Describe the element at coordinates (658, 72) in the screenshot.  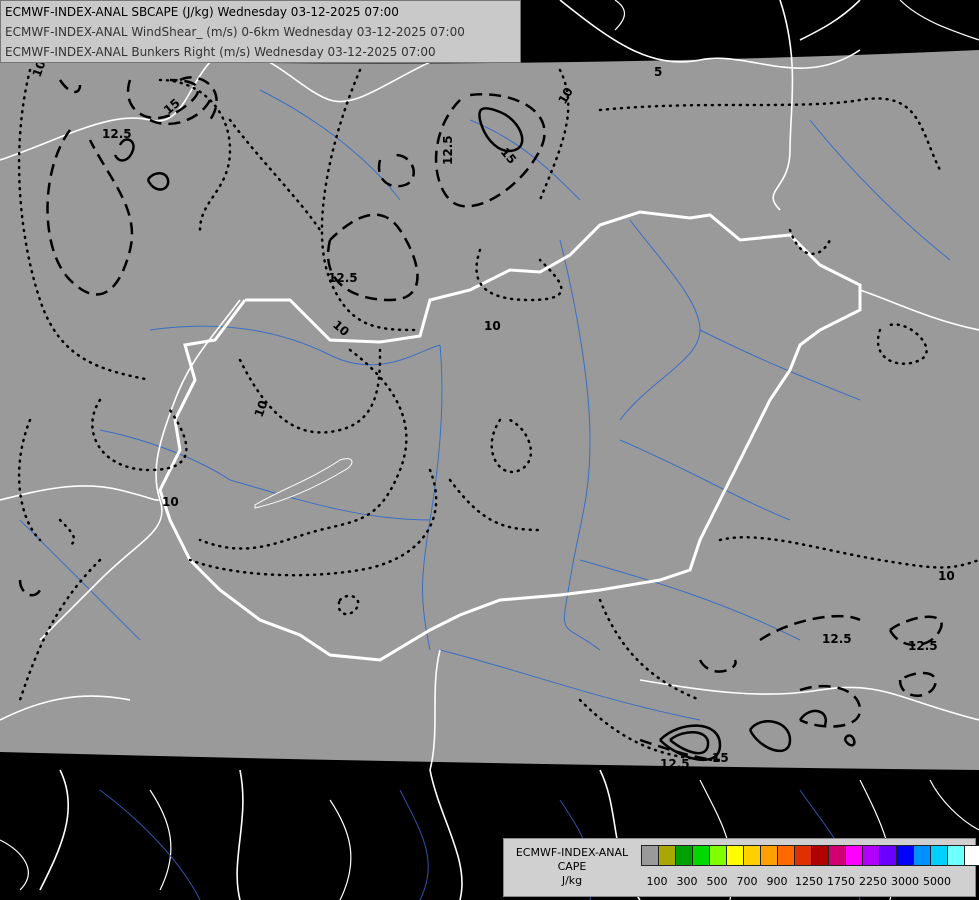
I see `contour-label: 5` at that location.